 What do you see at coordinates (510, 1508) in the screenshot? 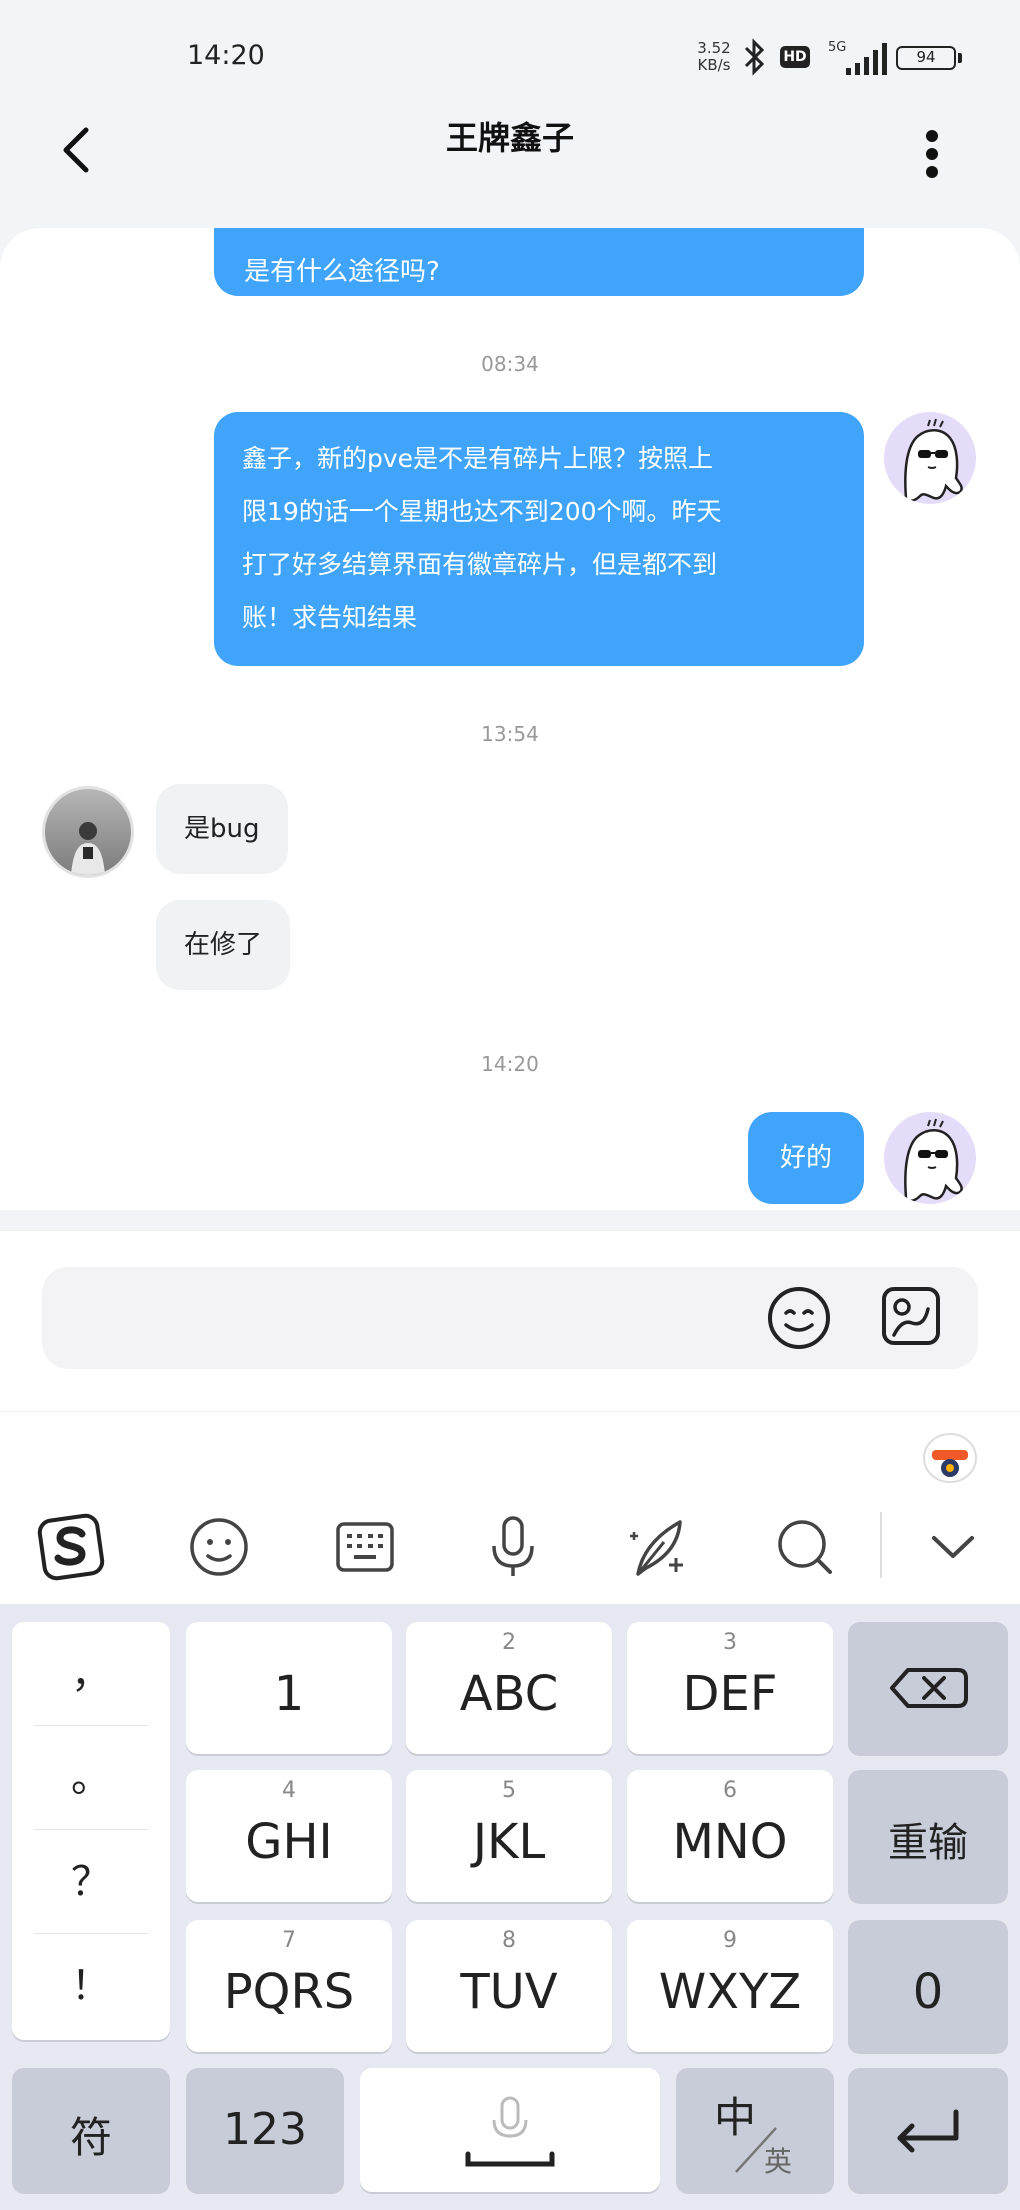
I see `ime-toolbar` at bounding box center [510, 1508].